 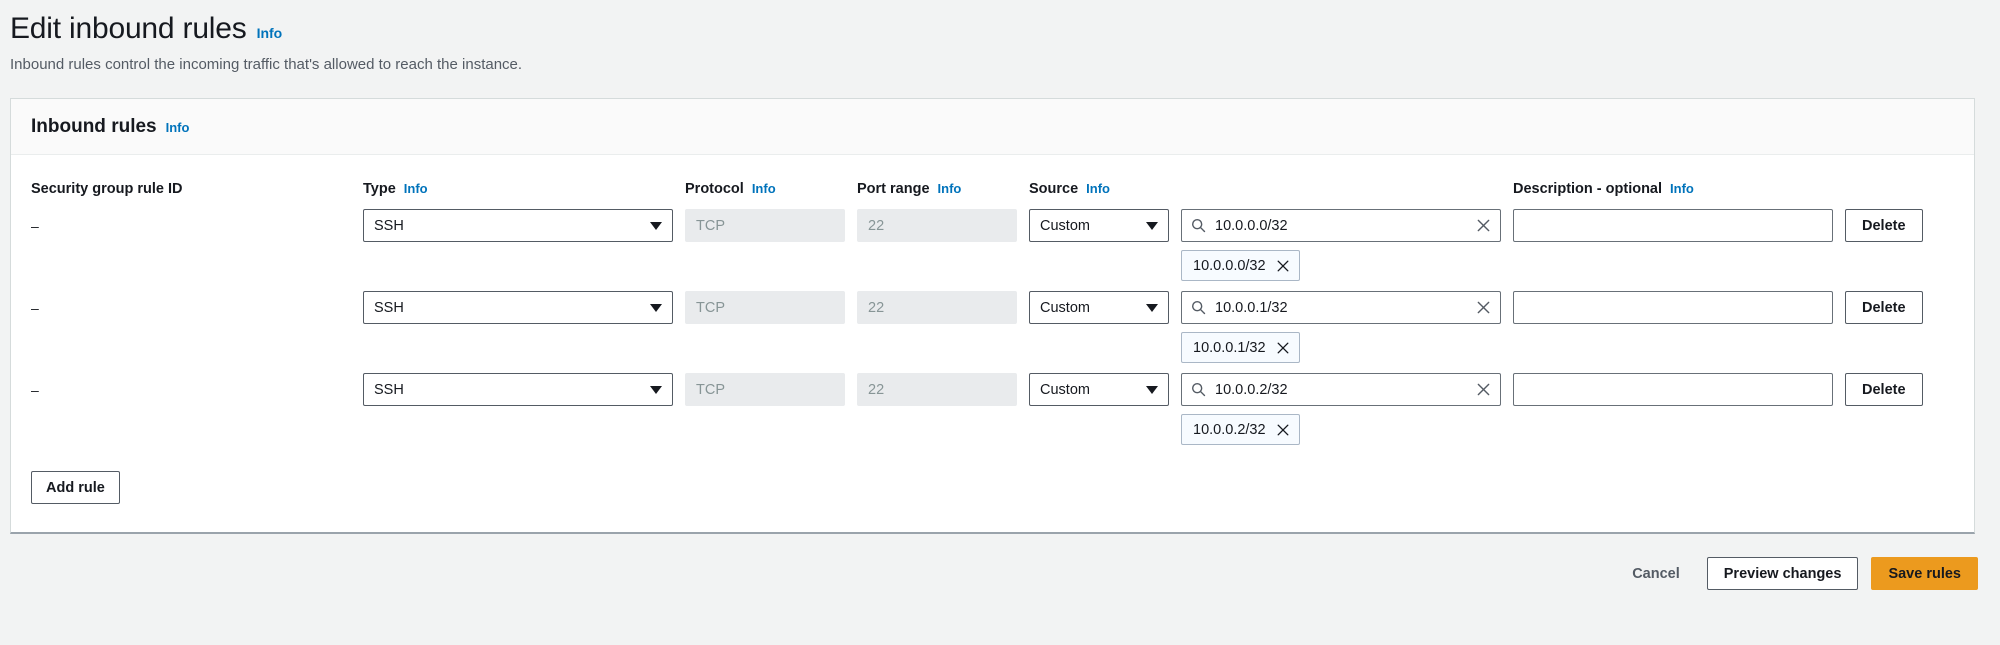 What do you see at coordinates (1240, 347) in the screenshot?
I see `source-token: 10.0.0.1/32` at bounding box center [1240, 347].